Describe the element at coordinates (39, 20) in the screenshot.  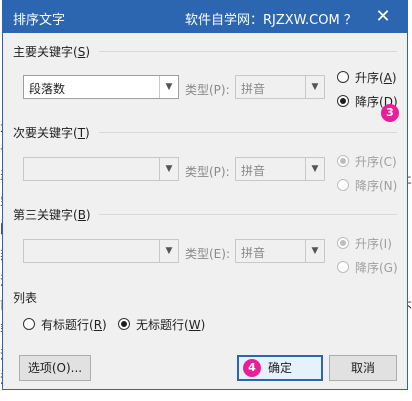
I see `dialog-title: 排序文字` at that location.